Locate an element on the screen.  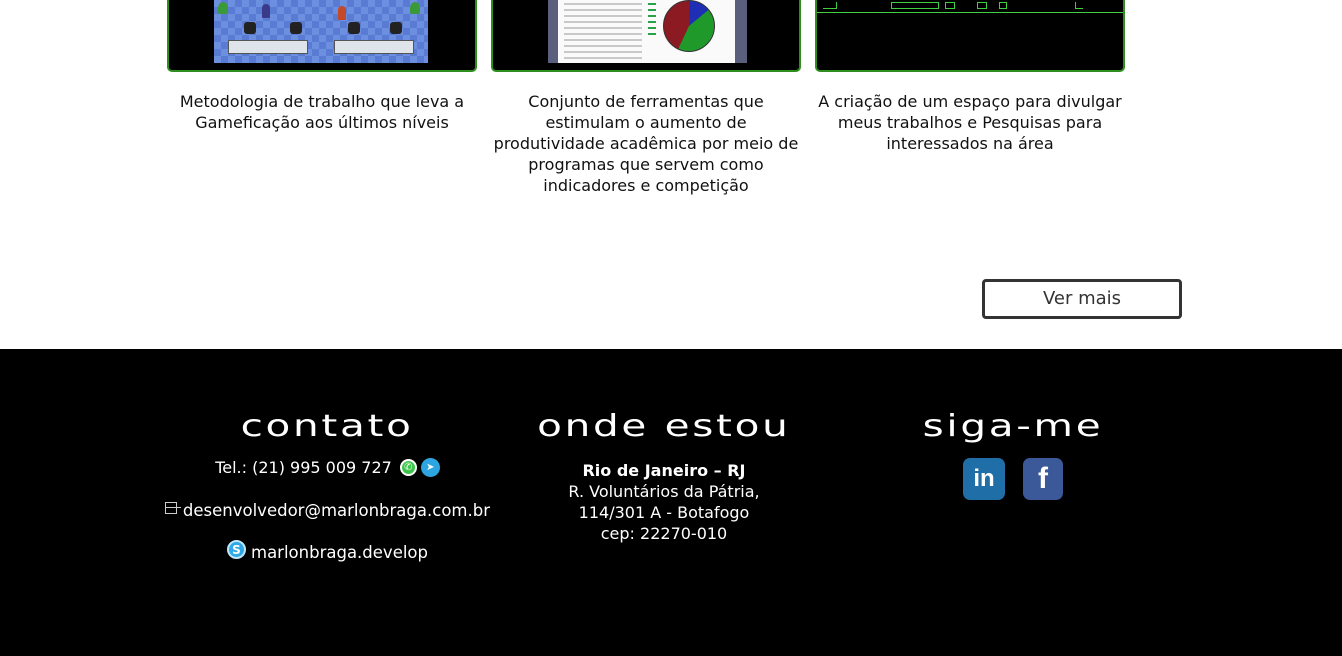
contact-title: contato is located at coordinates (327, 426).